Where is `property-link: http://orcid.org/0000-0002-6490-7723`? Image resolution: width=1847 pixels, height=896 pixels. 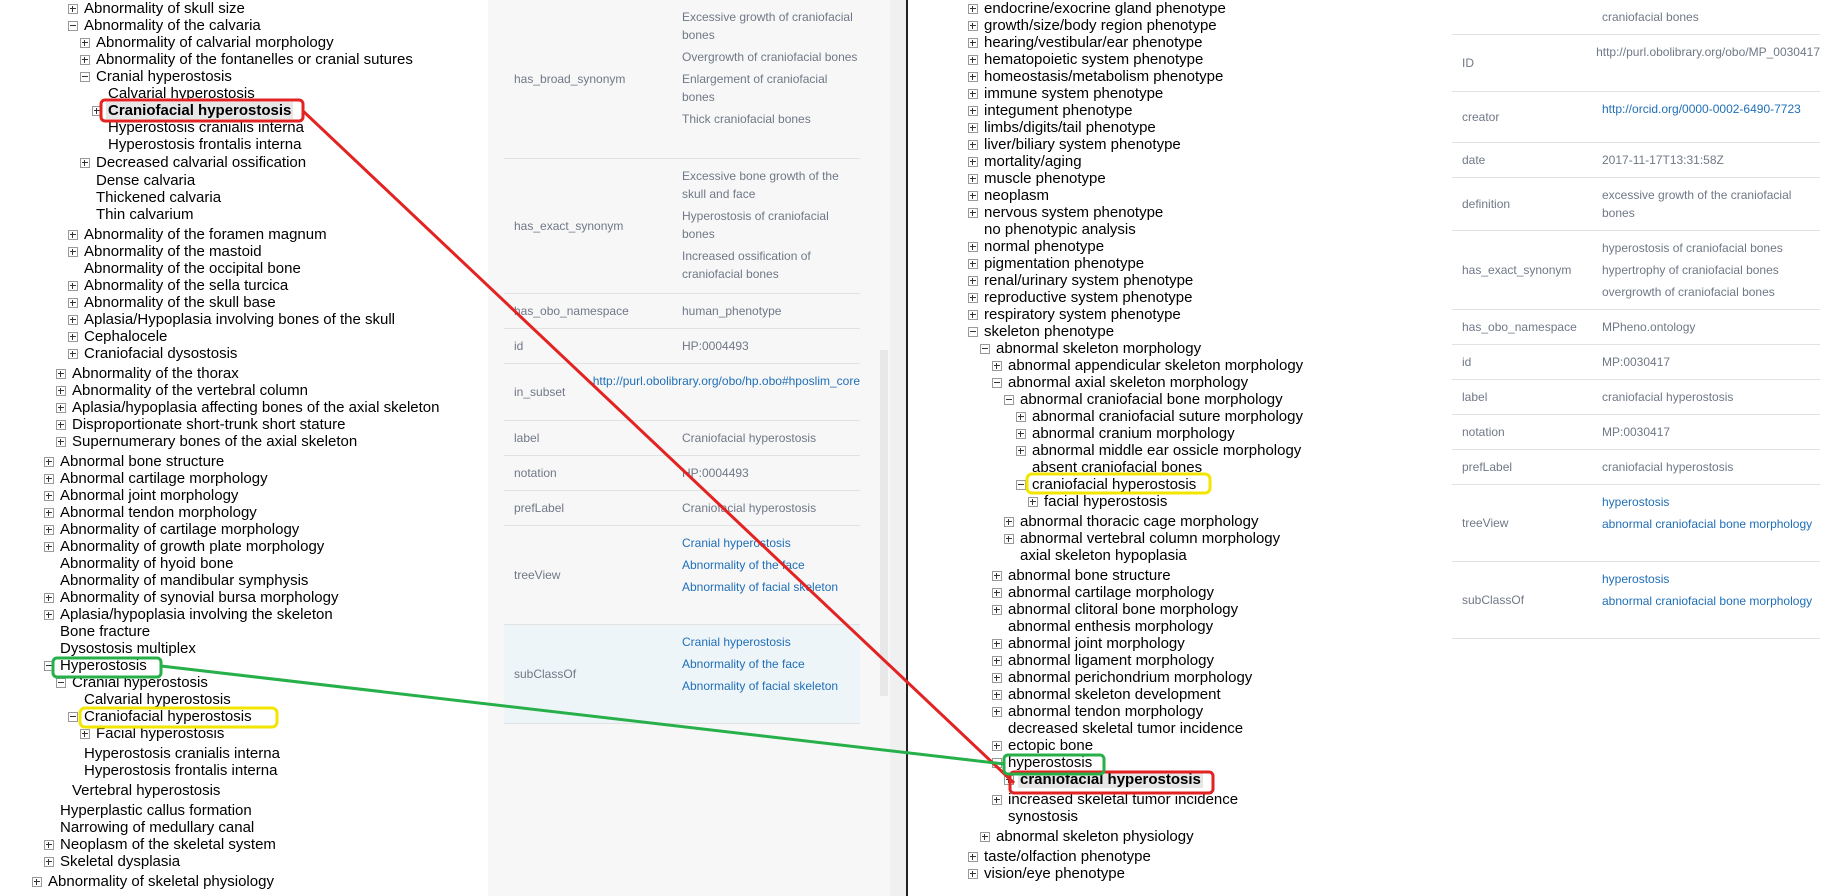
property-link: http://orcid.org/0000-0002-6490-7723 is located at coordinates (1711, 109).